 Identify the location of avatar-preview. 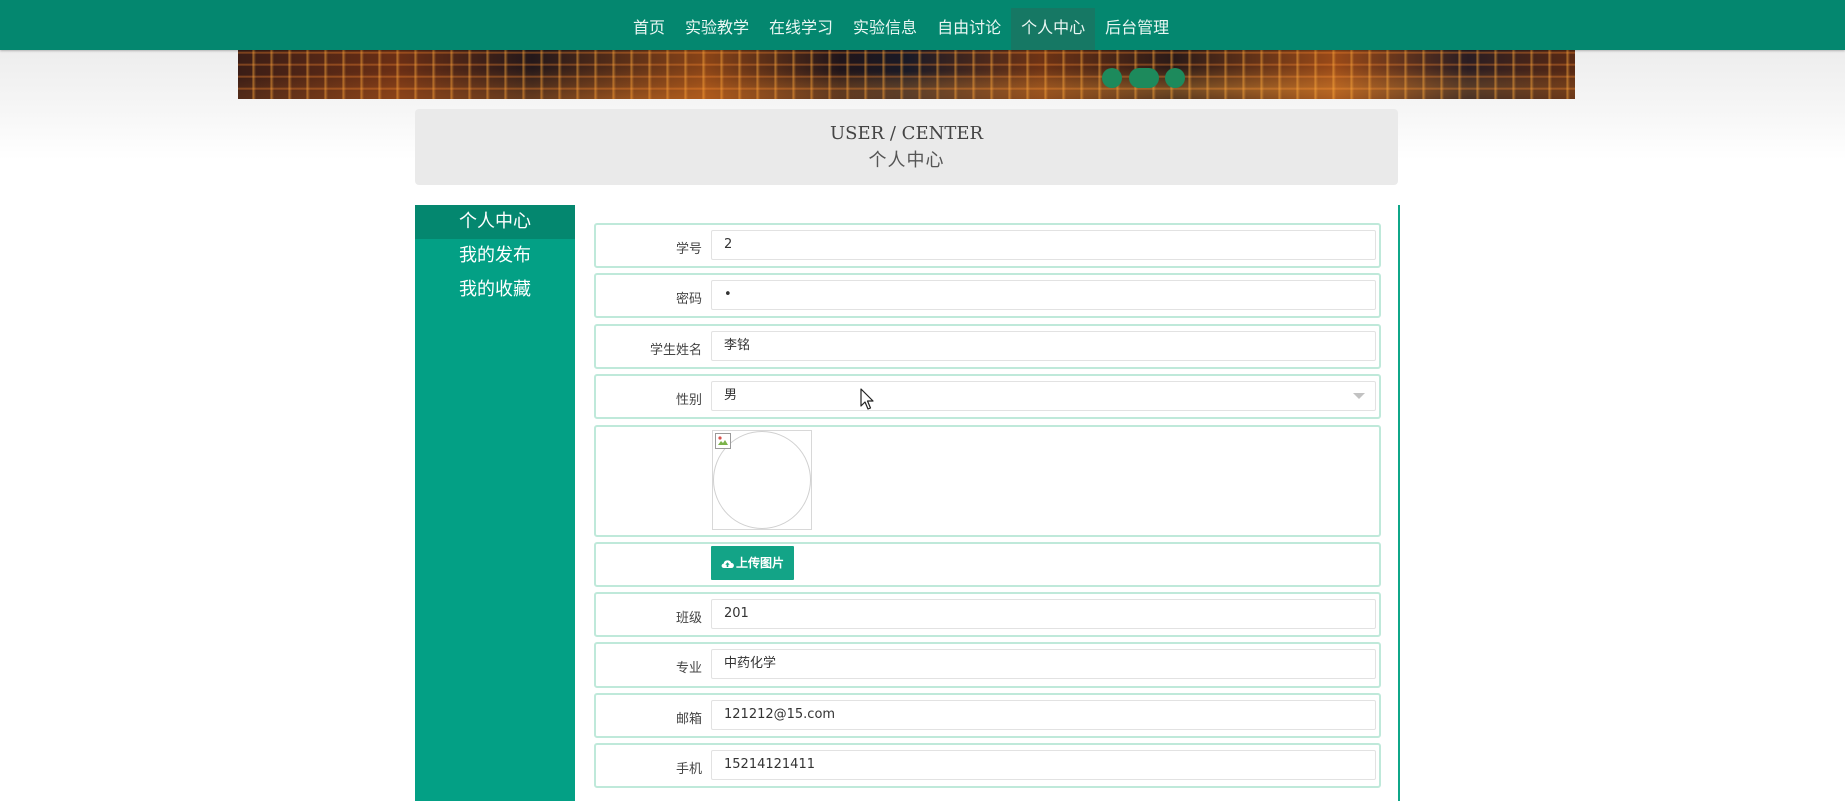
(762, 480).